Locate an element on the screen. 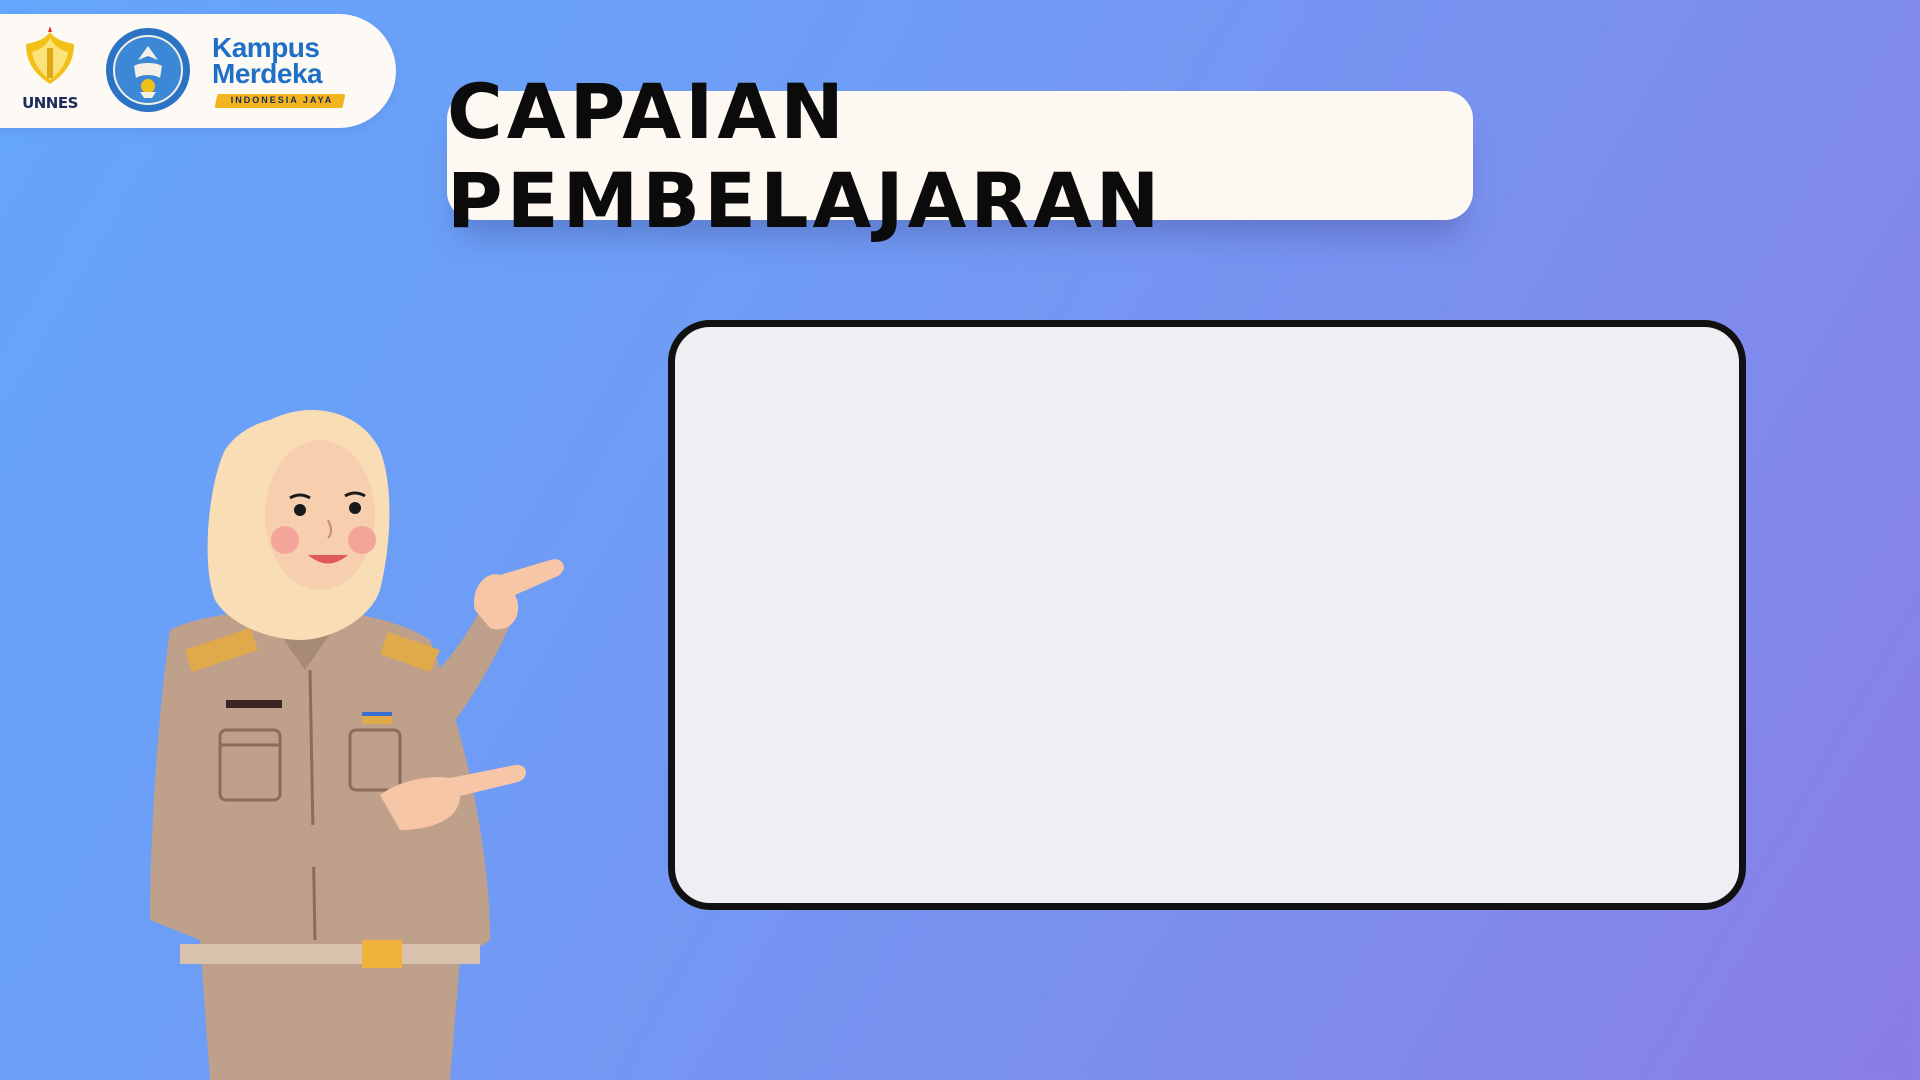 The height and width of the screenshot is (1080, 1920). tut-wuri-handayani-logo-icon is located at coordinates (148, 70).